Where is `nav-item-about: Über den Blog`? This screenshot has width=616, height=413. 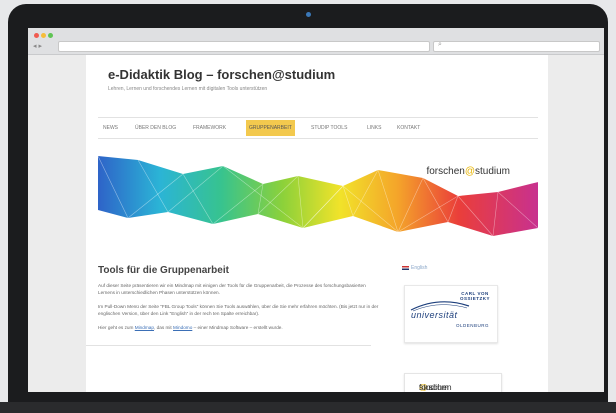
nav-item-about: Über den Blog is located at coordinates (155, 128).